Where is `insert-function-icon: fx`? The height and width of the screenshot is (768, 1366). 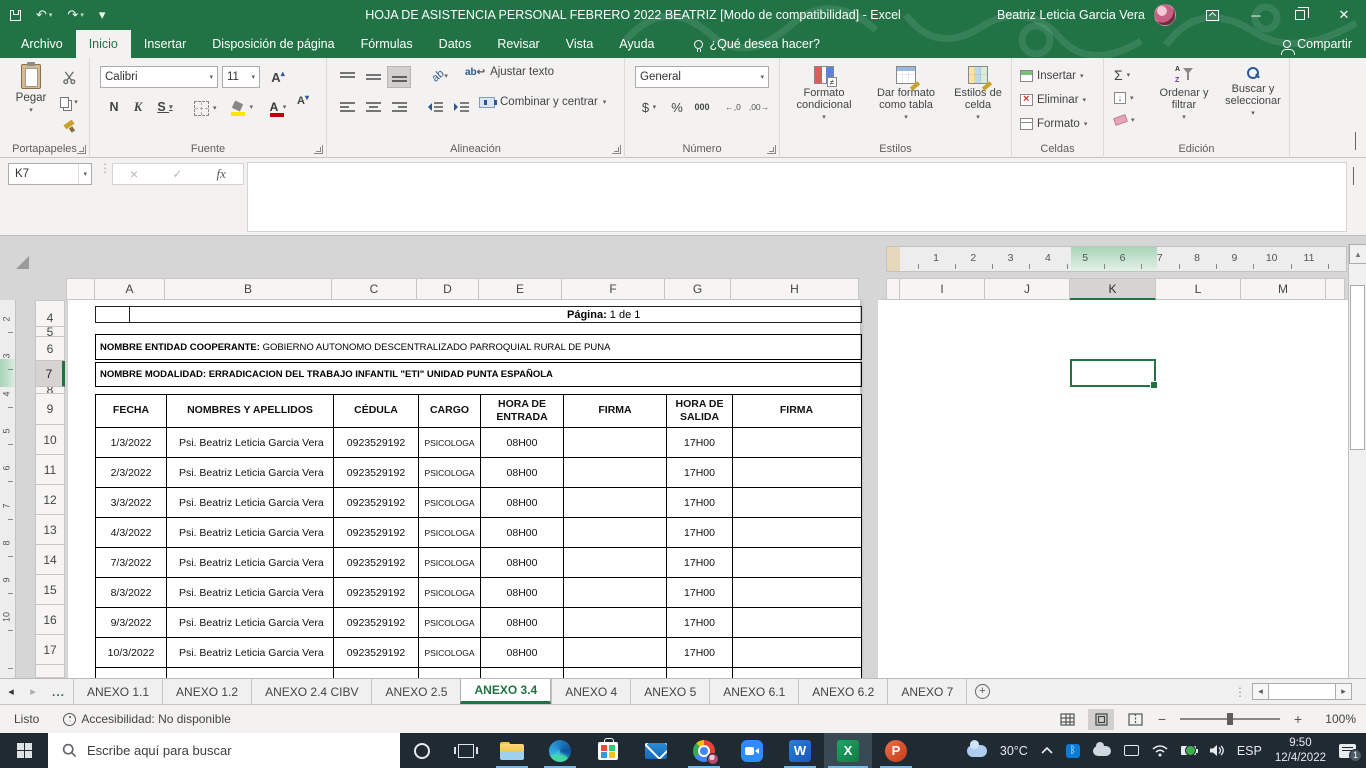 insert-function-icon: fx is located at coordinates (221, 174).